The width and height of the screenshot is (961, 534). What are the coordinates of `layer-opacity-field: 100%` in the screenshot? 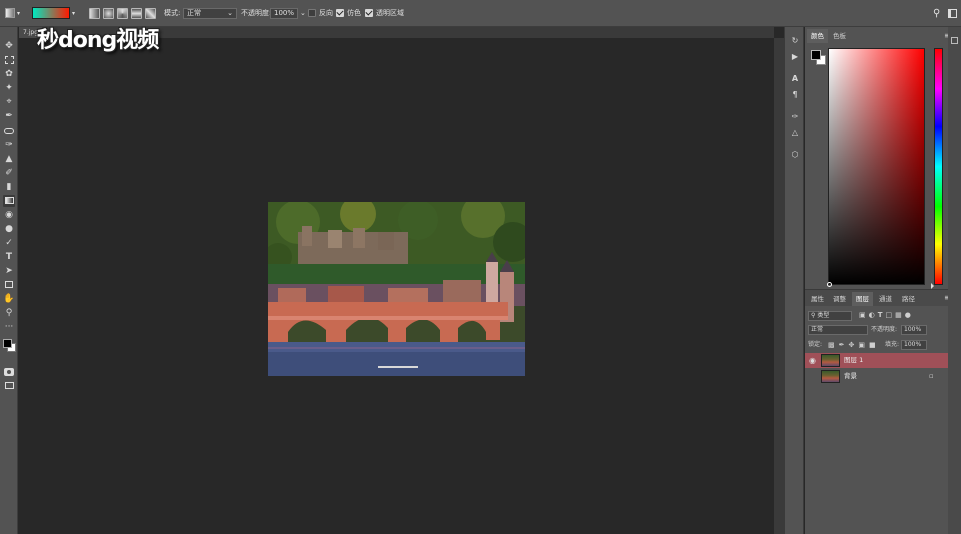 It's located at (914, 330).